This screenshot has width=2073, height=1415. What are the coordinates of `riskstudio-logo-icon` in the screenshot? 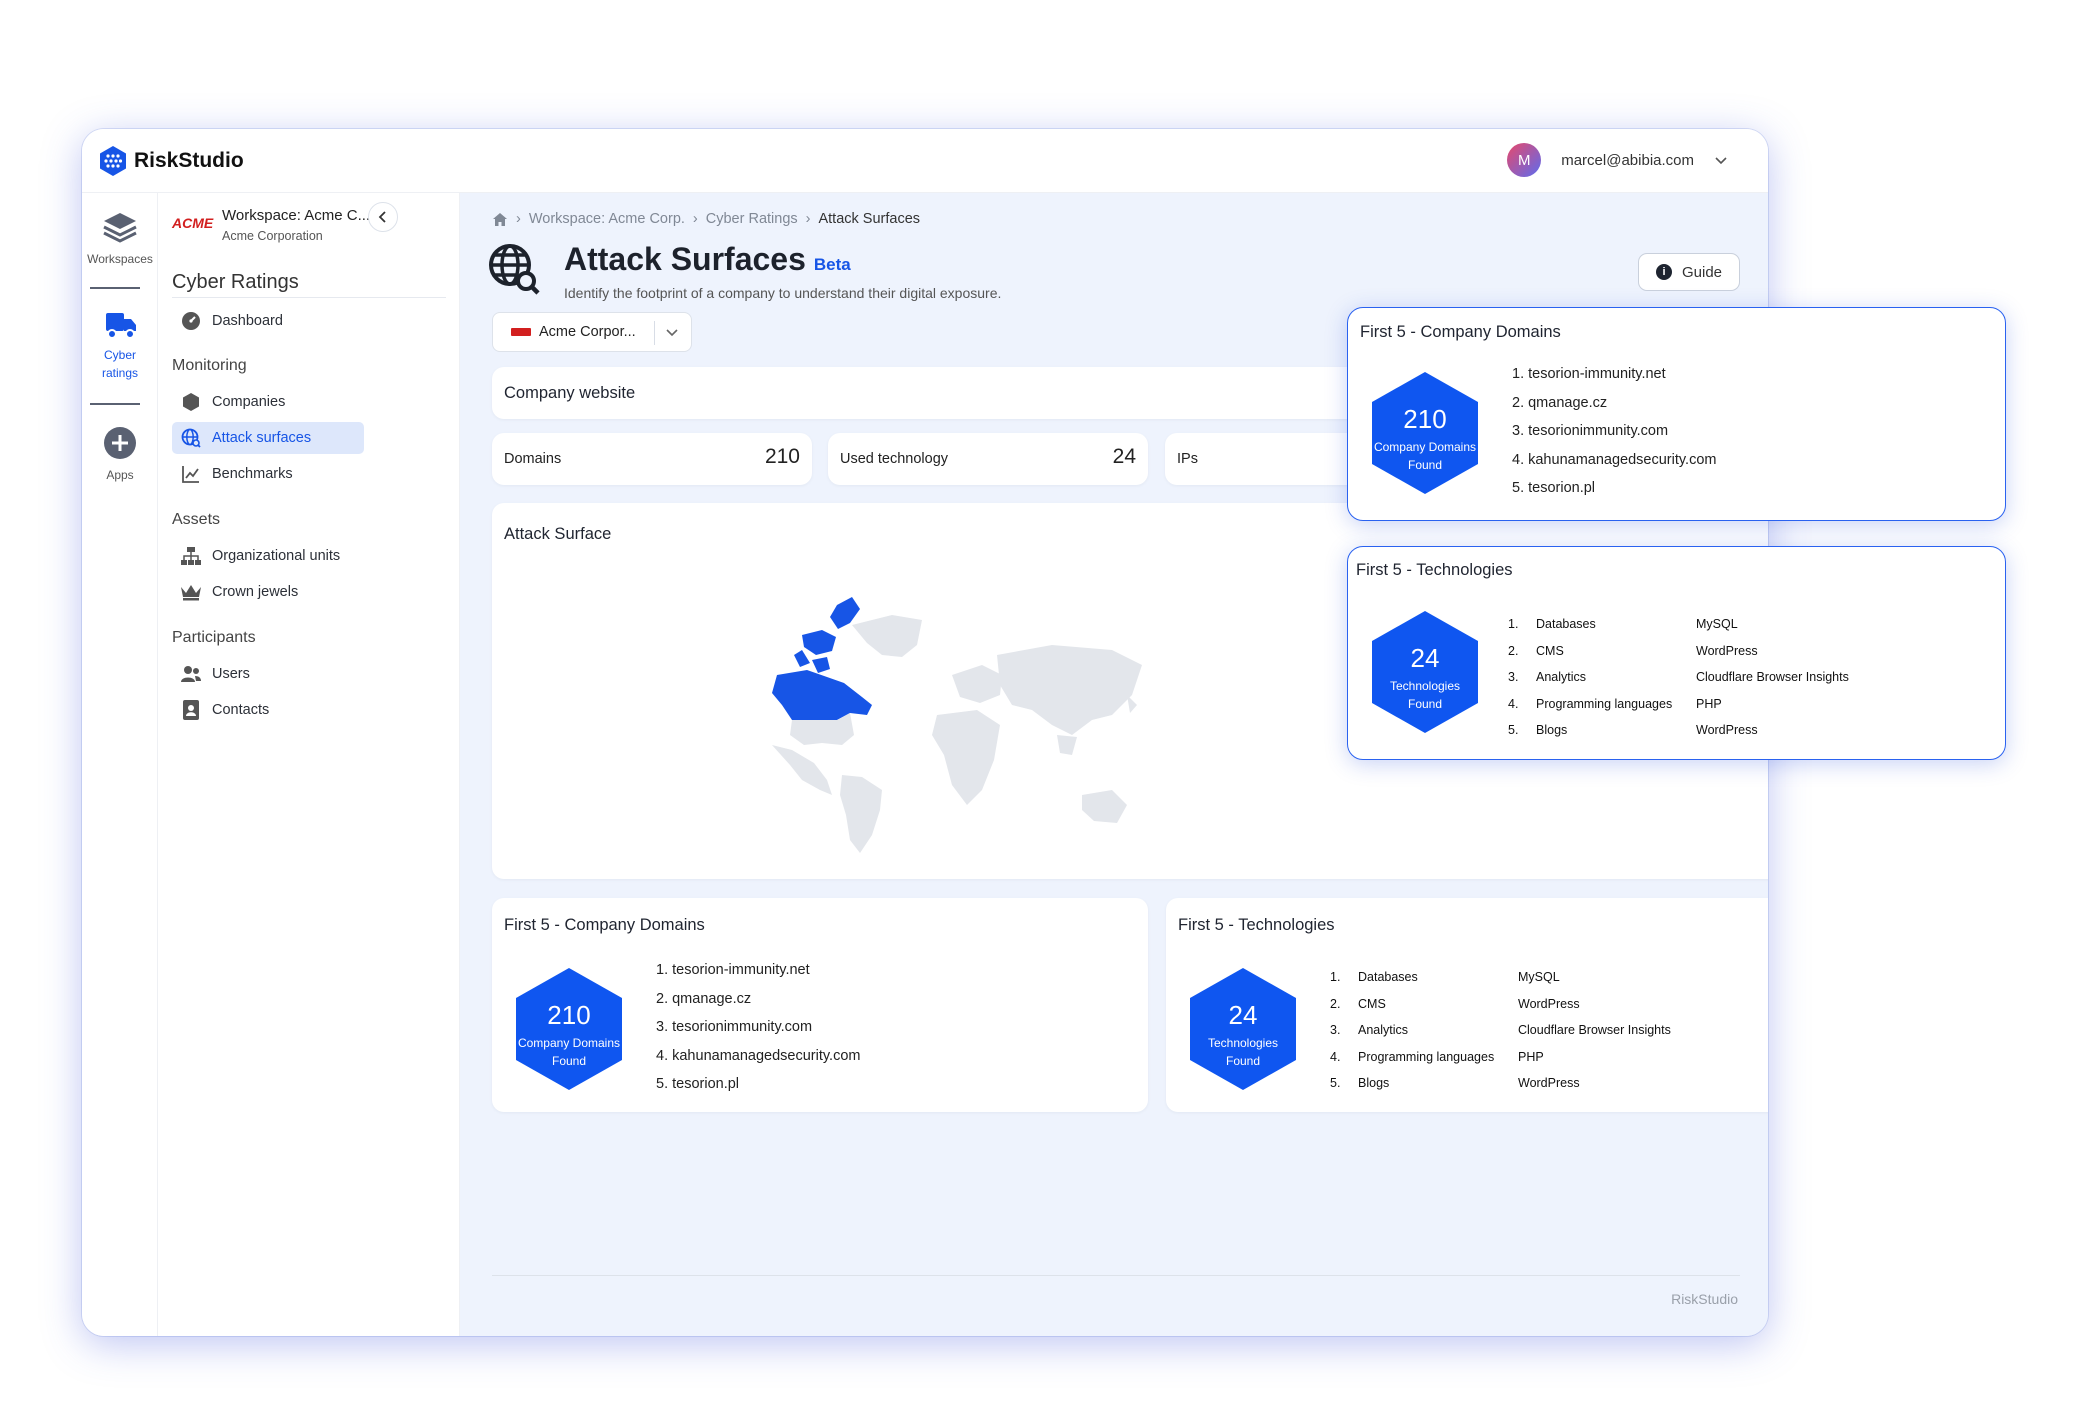 It's located at (113, 161).